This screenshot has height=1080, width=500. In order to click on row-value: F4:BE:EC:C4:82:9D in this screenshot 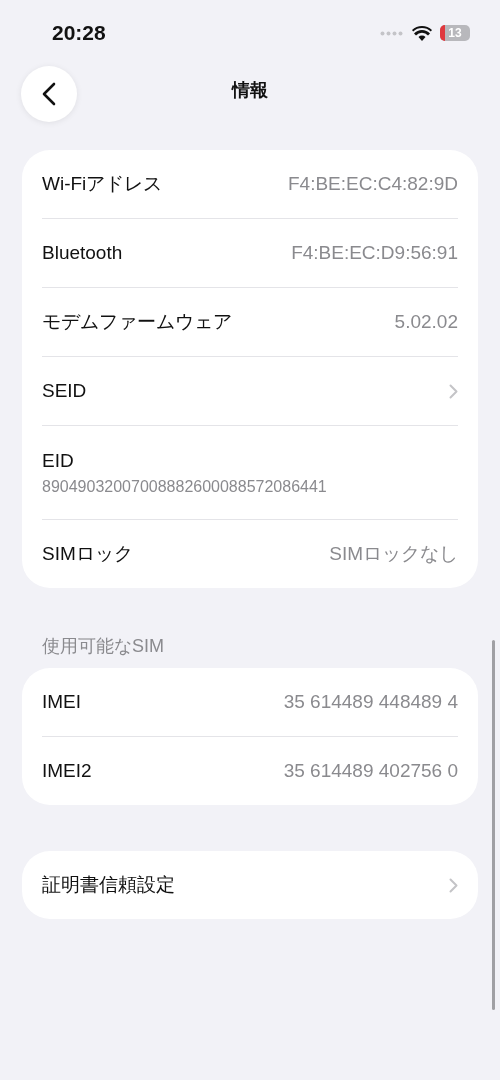, I will do `click(372, 184)`.